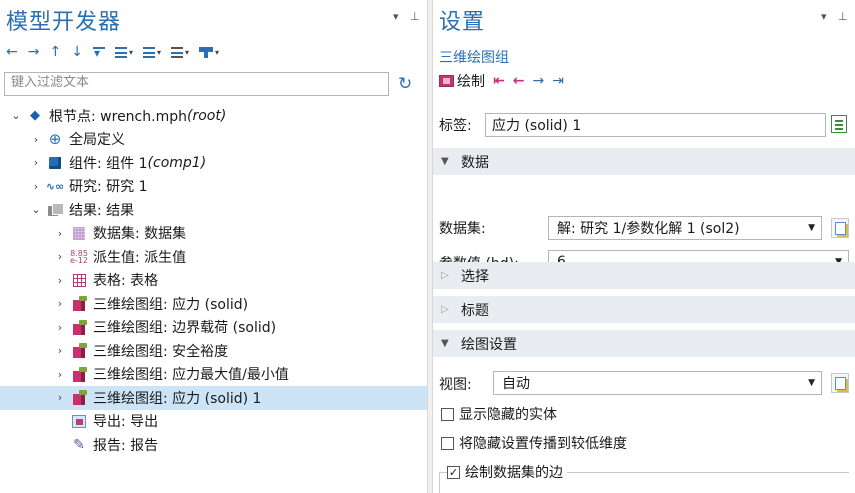 The width and height of the screenshot is (855, 493). Describe the element at coordinates (213, 398) in the screenshot. I see `tree-node-plot-group-selected: › 三维绘图组: 应力 (solid) 1` at that location.